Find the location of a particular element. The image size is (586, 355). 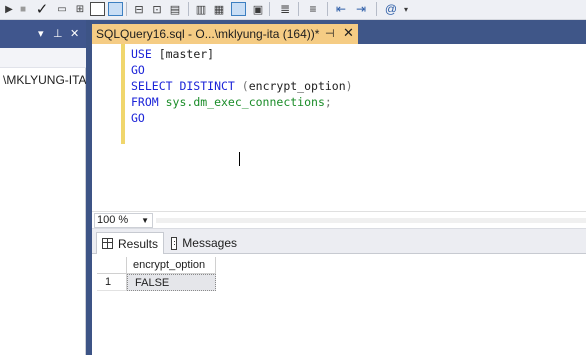

code-line: USE [master] is located at coordinates (172, 54).